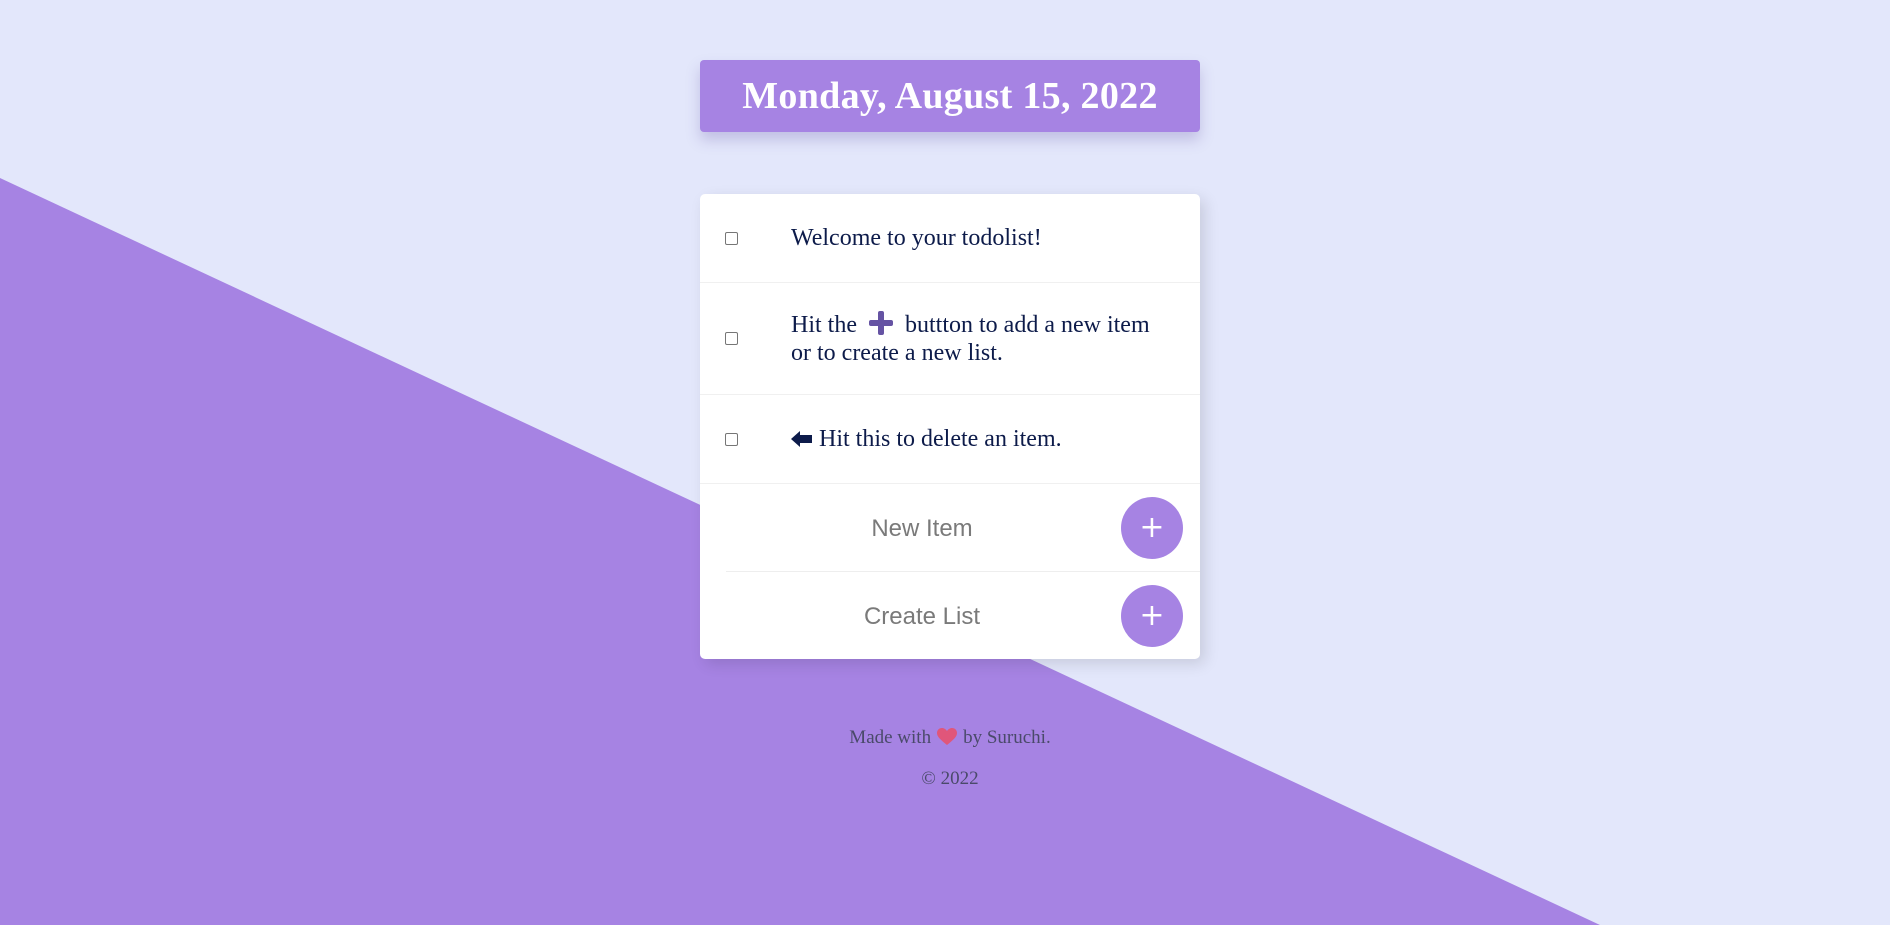 Image resolution: width=1890 pixels, height=925 pixels. I want to click on list-item: Welcome to your todolist!, so click(950, 238).